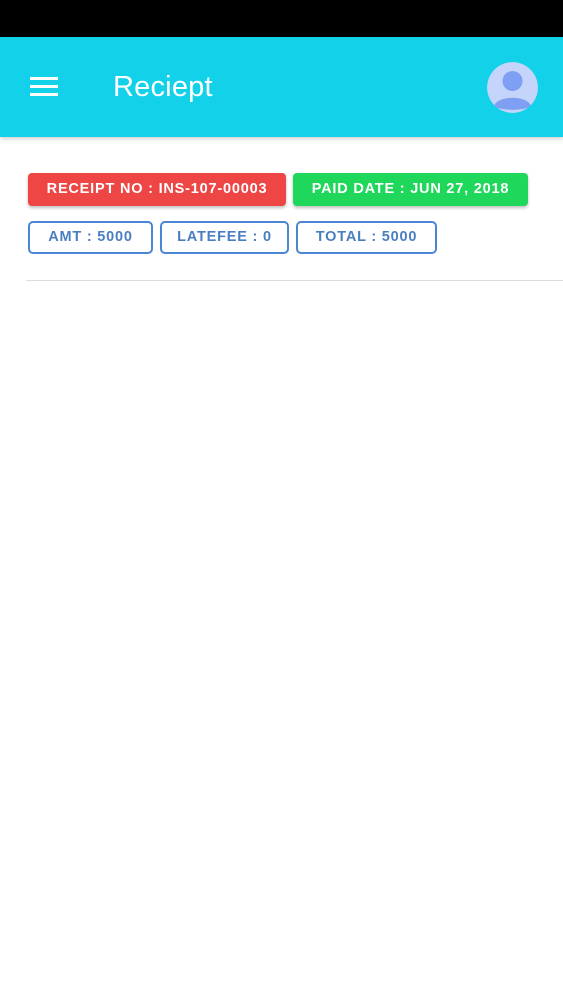 The height and width of the screenshot is (1000, 563). What do you see at coordinates (224, 237) in the screenshot?
I see `late-fee-badge: LATEFEE : 0` at bounding box center [224, 237].